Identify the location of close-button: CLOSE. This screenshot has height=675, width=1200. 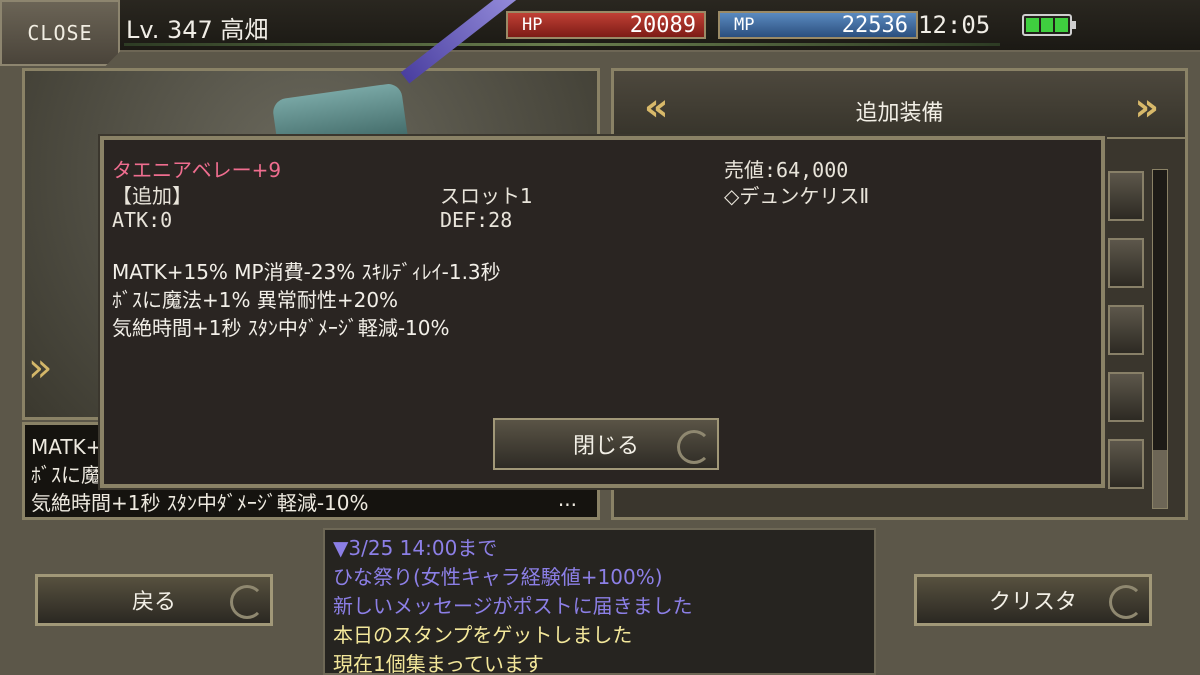
(60, 33).